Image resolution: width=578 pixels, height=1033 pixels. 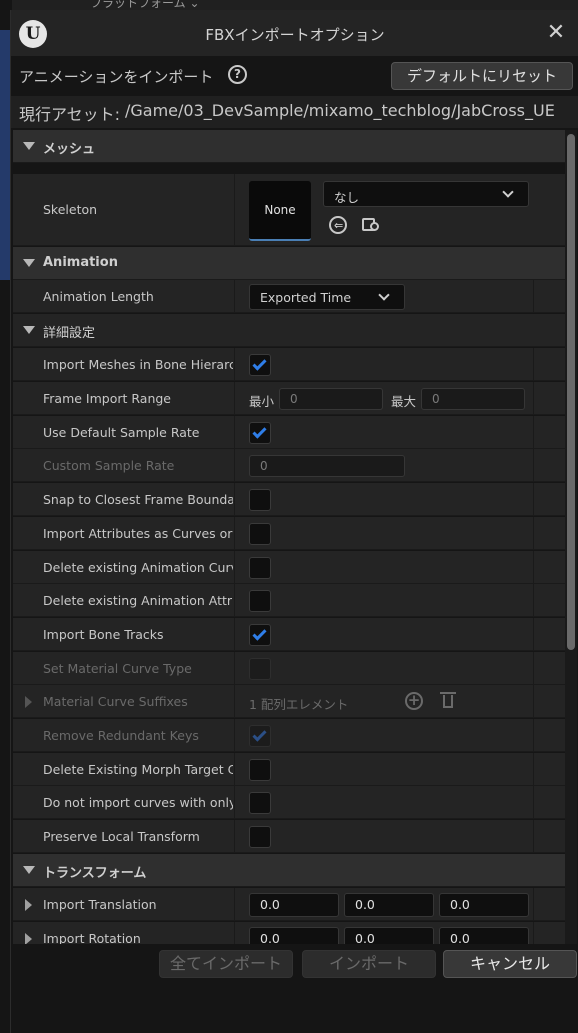 I want to click on category-transform: トランスフォーム, so click(x=289, y=870).